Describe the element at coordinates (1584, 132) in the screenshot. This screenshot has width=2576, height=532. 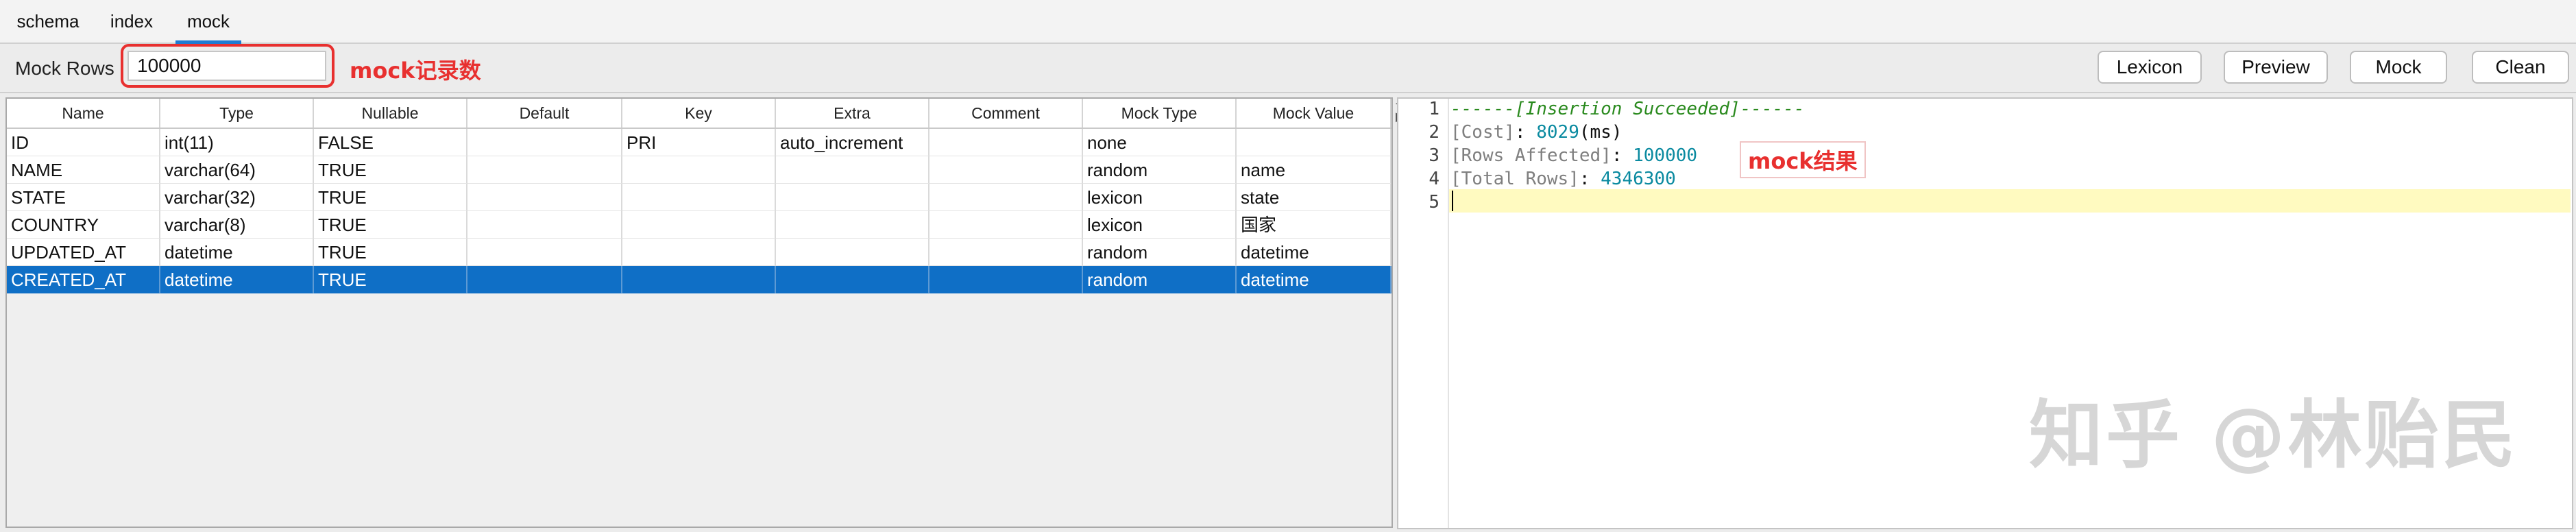
I see `cost-unit-open: (` at that location.